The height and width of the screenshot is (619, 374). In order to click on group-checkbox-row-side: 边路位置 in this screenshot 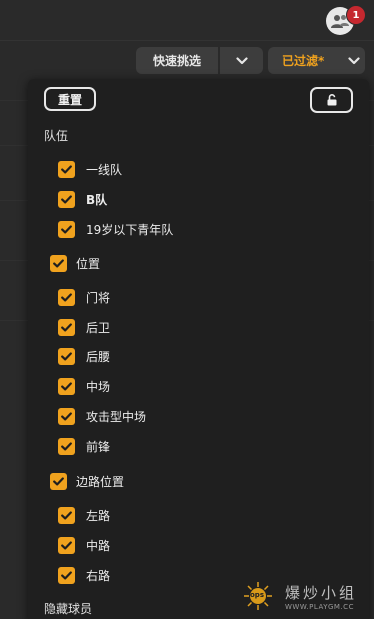, I will do `click(87, 481)`.